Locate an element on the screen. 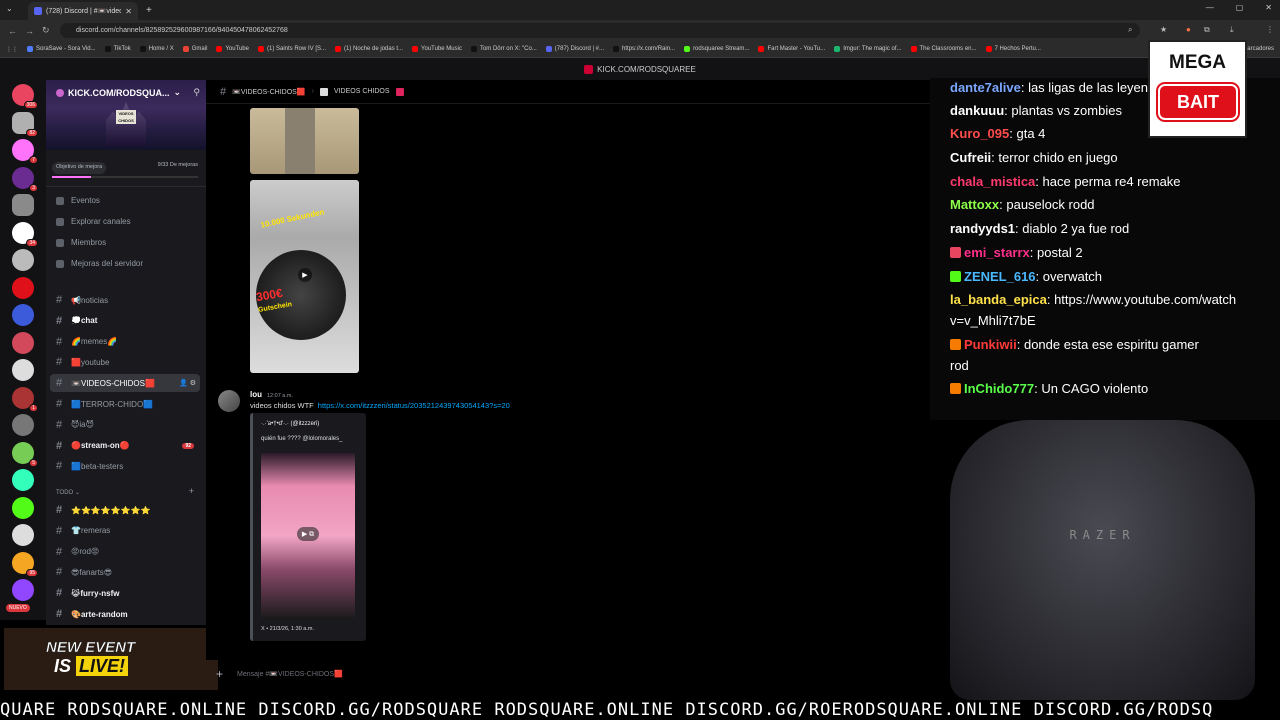 The image size is (1280, 720). attachment-video: 10.000 Sekunden ▶ 300€ Gutschein is located at coordinates (304, 276).